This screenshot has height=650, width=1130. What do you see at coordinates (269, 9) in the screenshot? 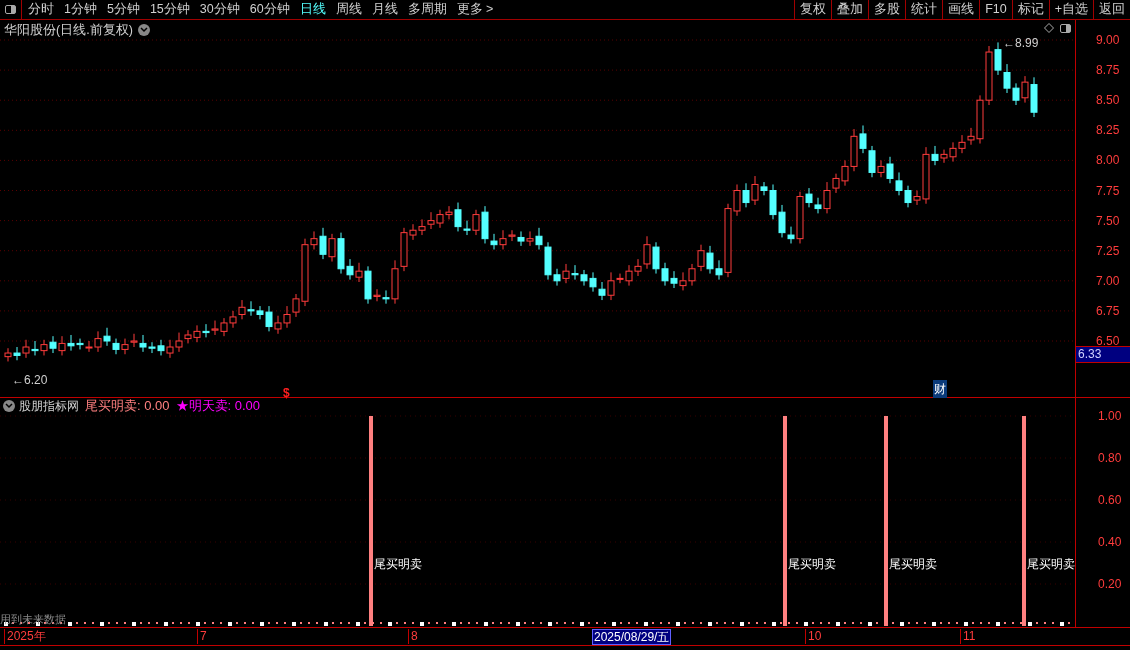
I see `period-tab: 60分钟` at bounding box center [269, 9].